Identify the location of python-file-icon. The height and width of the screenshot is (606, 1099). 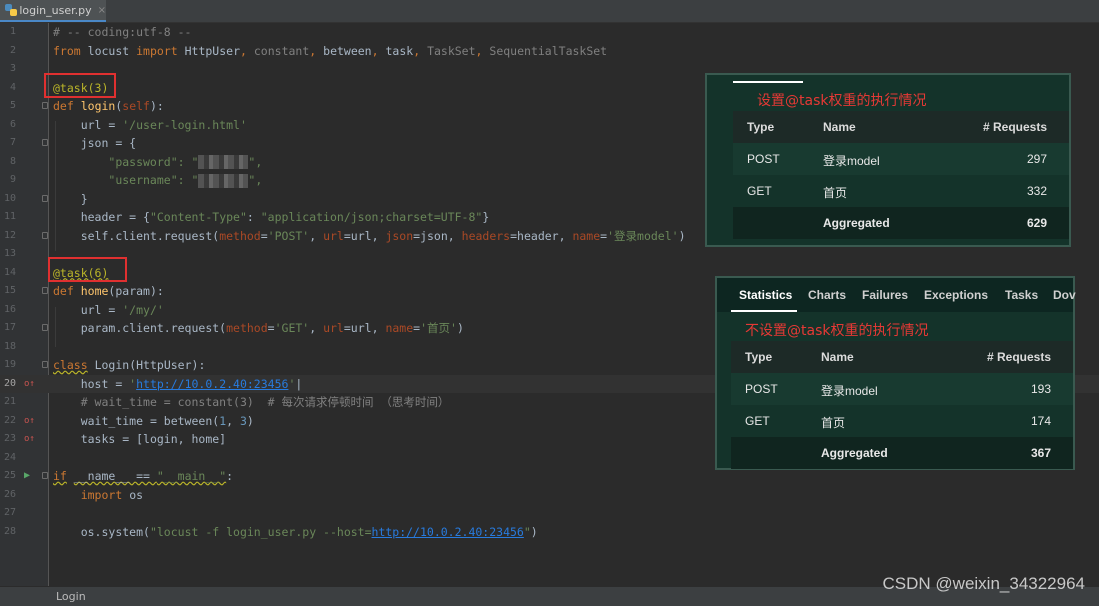
(11, 10).